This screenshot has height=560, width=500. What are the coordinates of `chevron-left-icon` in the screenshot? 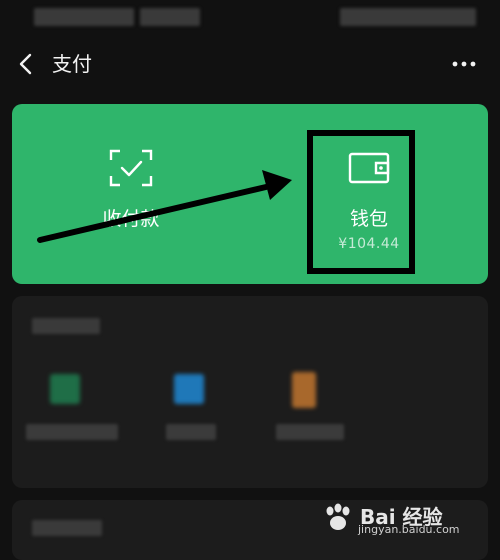 It's located at (25, 64).